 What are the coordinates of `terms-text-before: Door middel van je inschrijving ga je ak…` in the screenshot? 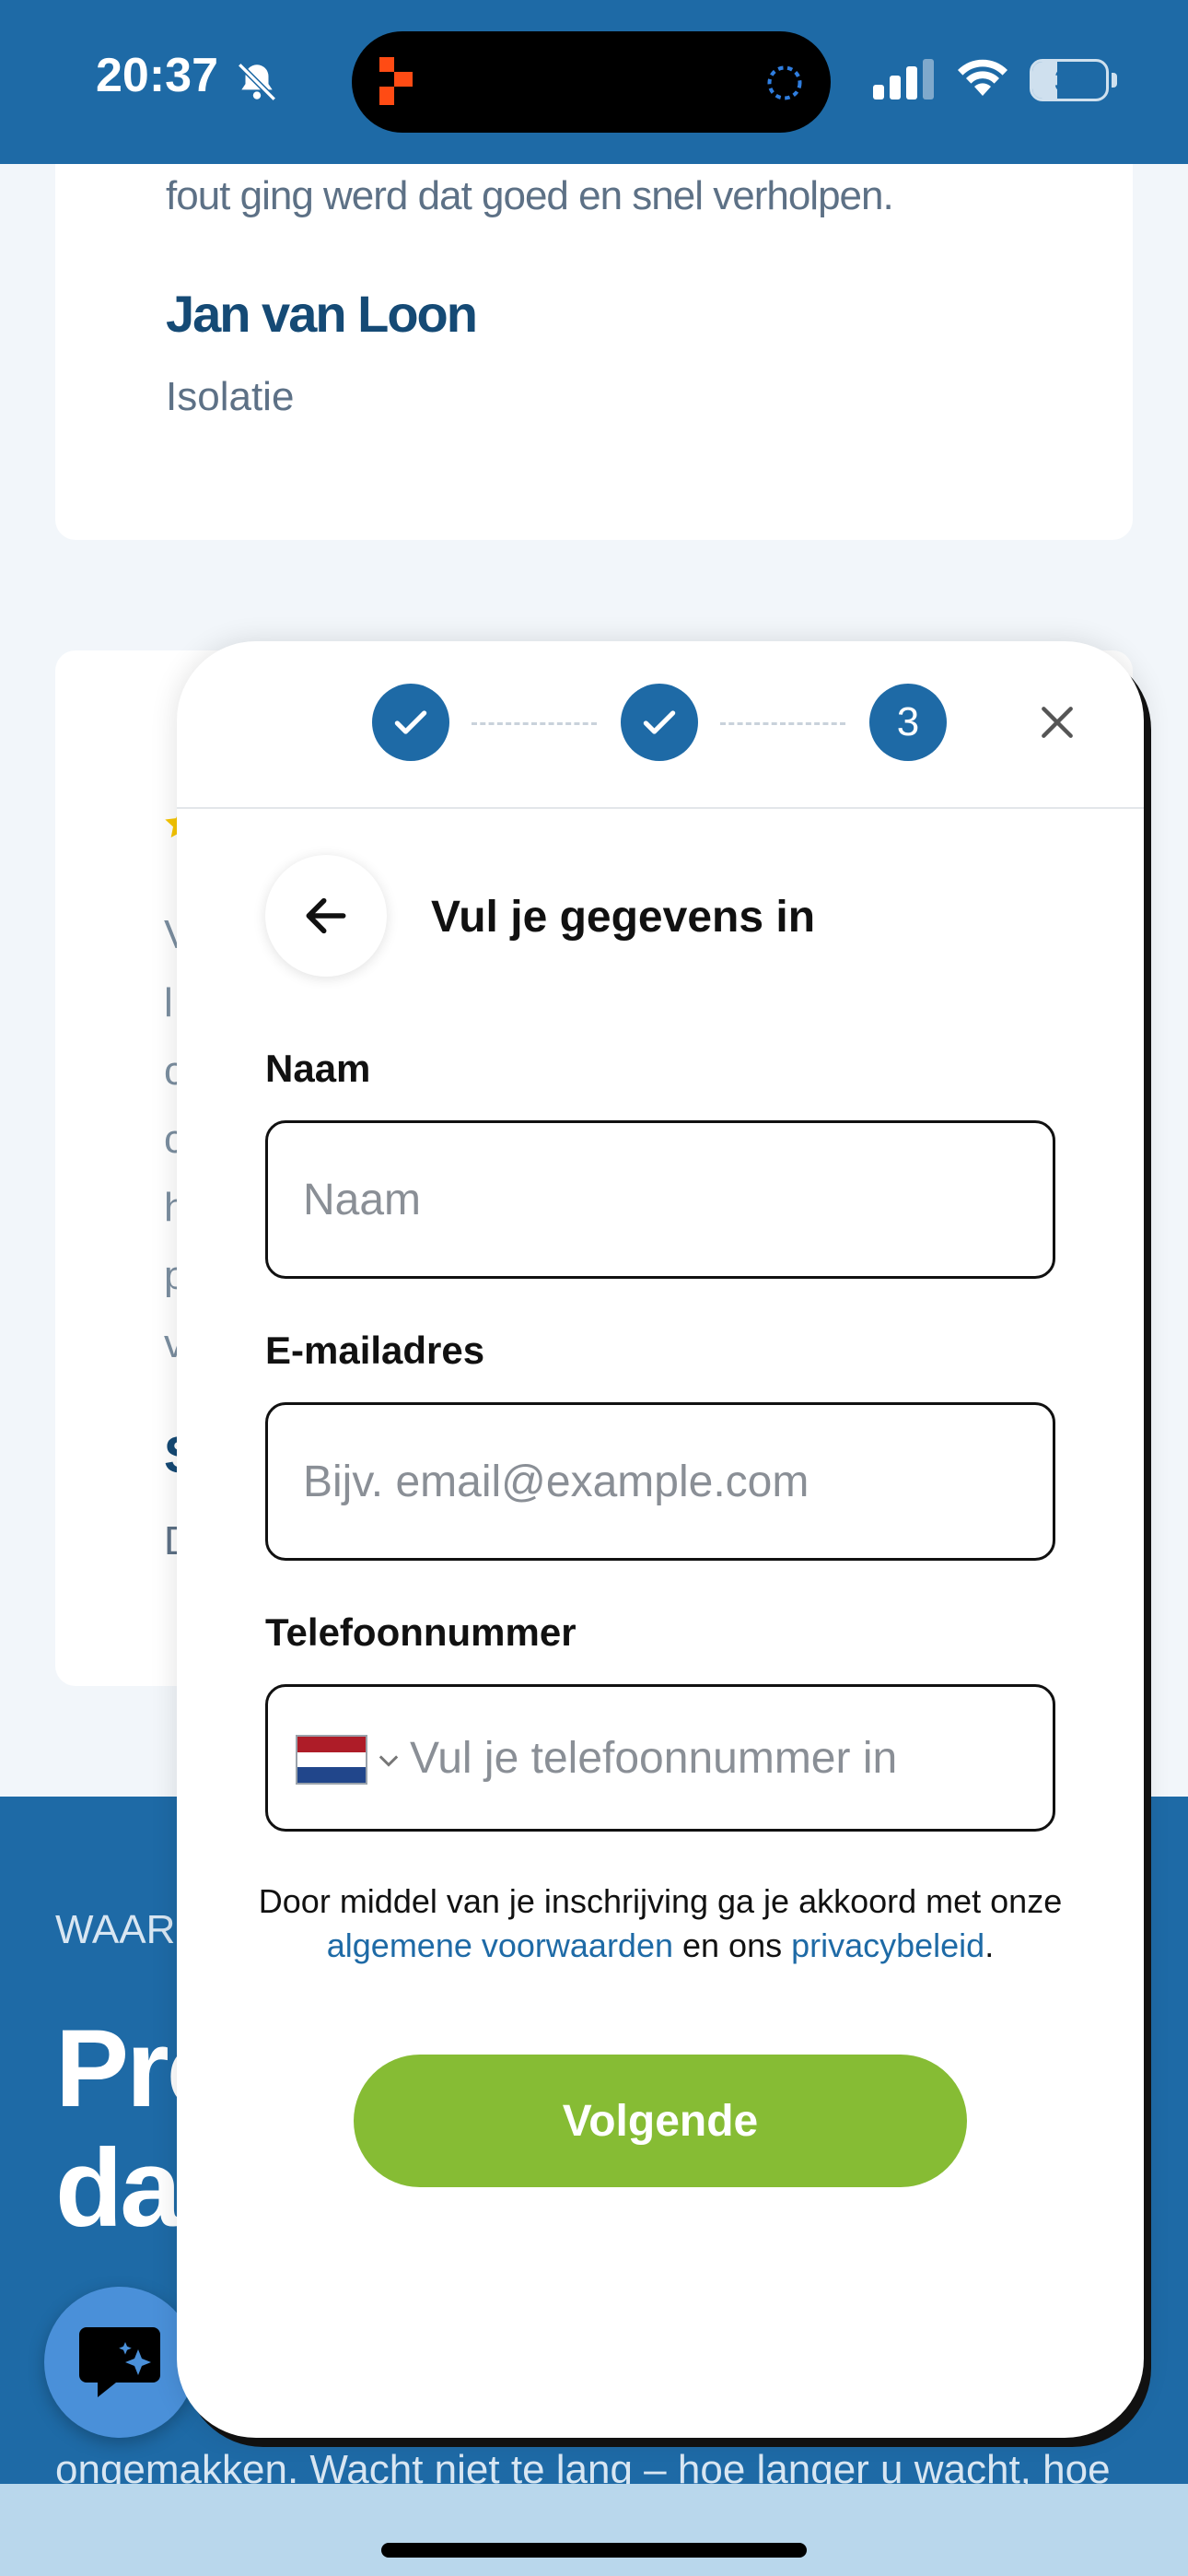 It's located at (660, 1901).